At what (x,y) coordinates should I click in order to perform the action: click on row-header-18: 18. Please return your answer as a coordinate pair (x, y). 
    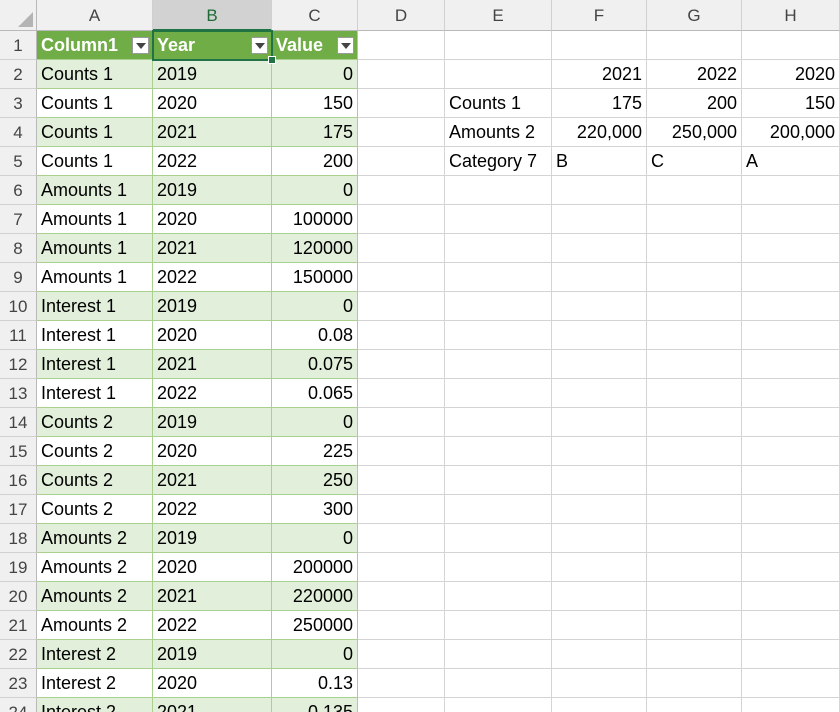
    Looking at the image, I should click on (18, 538).